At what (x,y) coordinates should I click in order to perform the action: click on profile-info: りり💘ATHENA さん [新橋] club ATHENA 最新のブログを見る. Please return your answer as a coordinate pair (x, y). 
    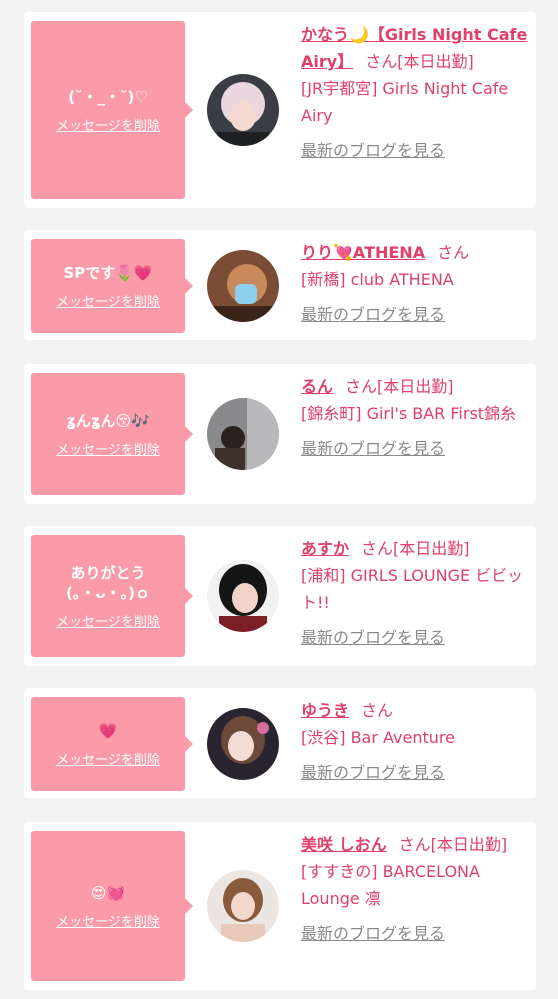
    Looking at the image, I should click on (415, 283).